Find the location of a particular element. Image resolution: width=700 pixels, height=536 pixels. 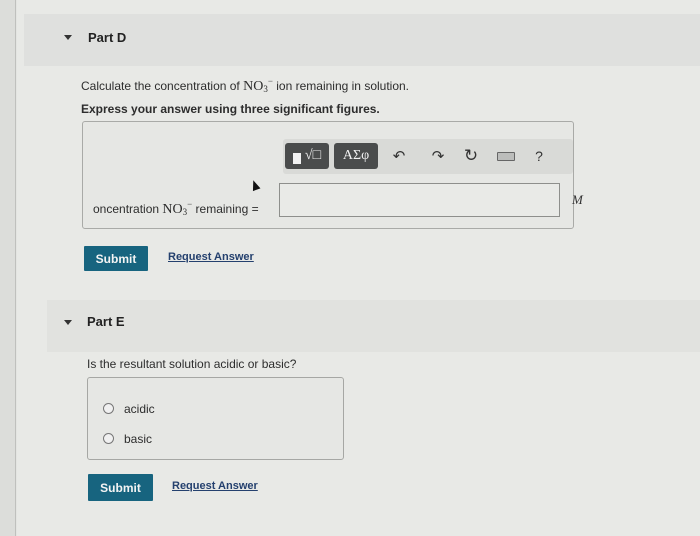

radio-acidic is located at coordinates (108, 408).